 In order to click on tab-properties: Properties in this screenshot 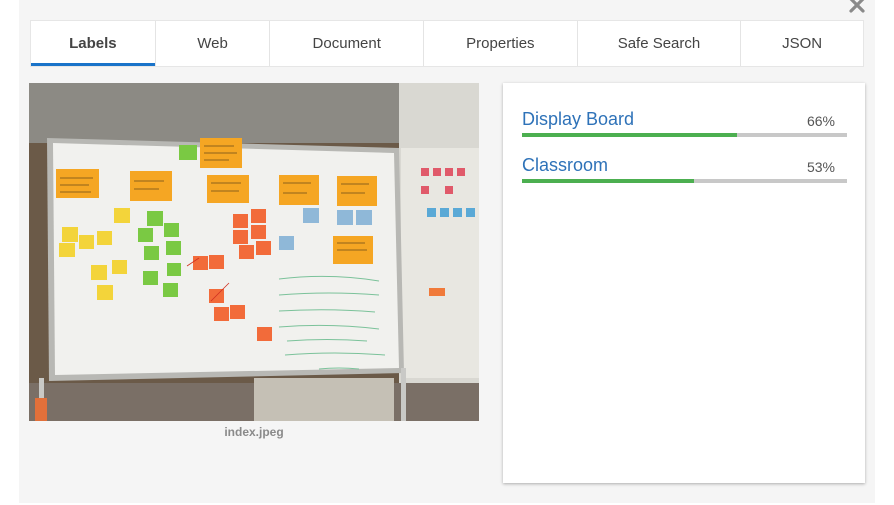, I will do `click(501, 43)`.